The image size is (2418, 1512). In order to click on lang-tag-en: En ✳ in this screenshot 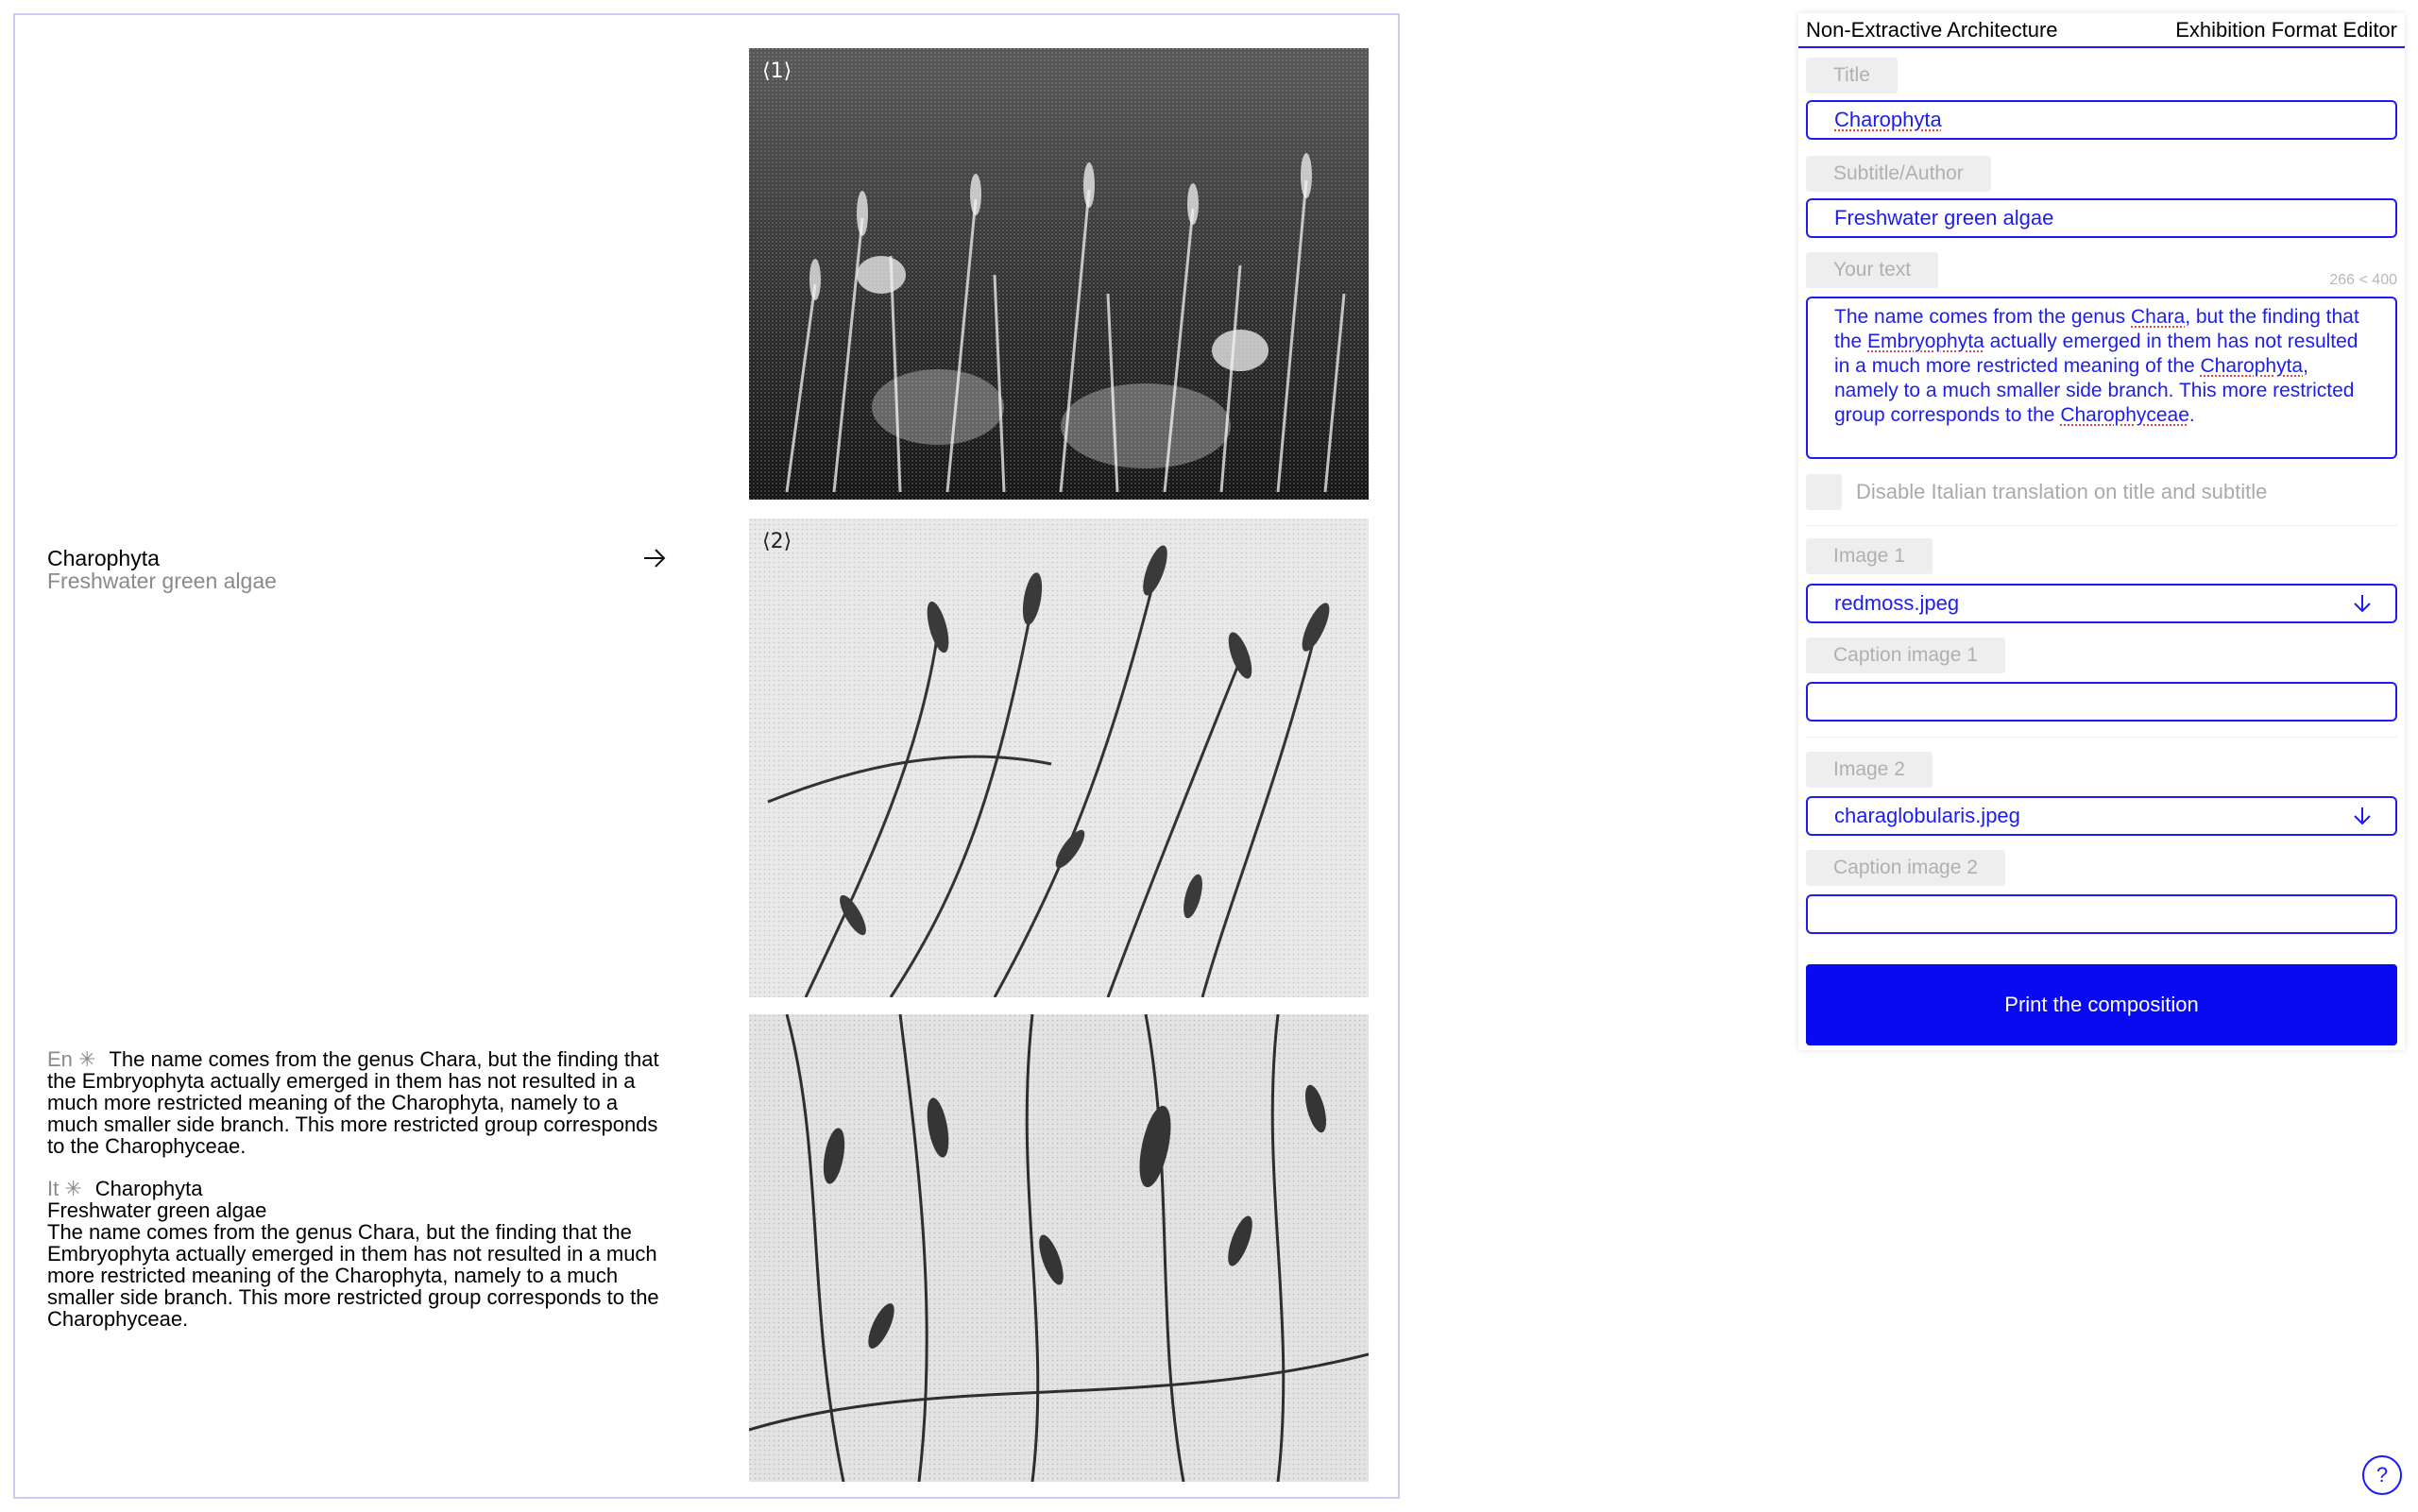, I will do `click(71, 1059)`.